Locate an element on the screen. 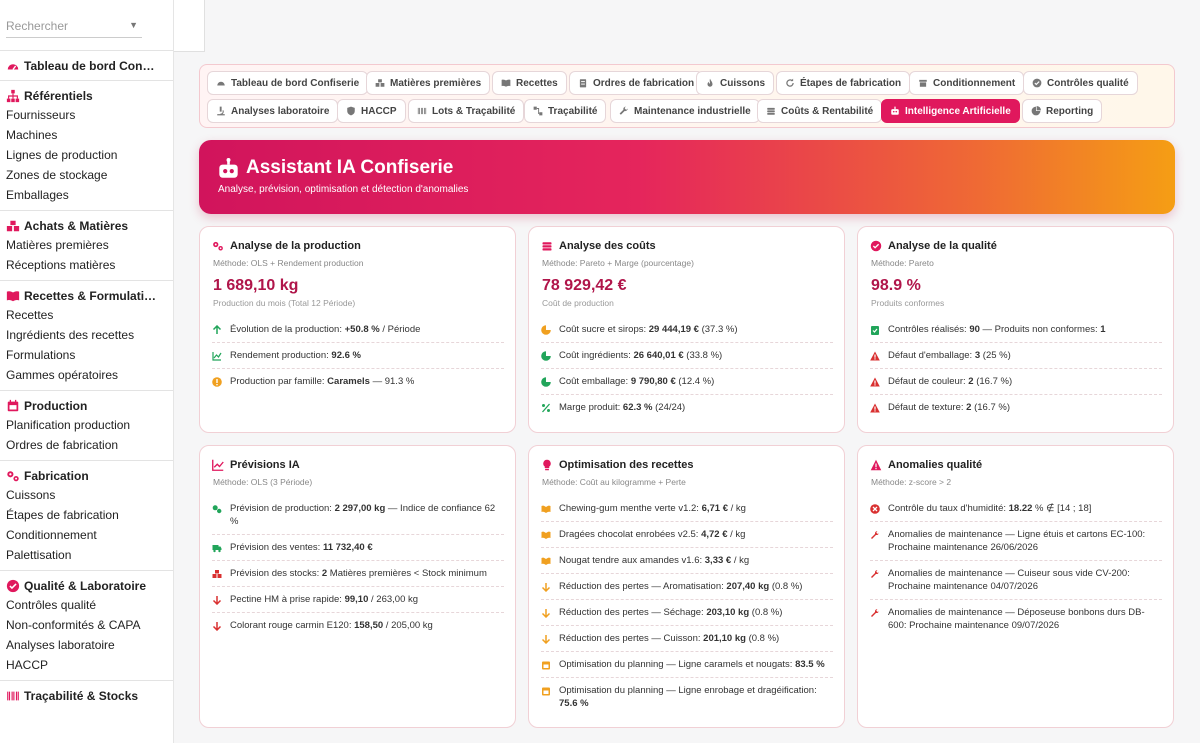  tab-haccp: HACCP is located at coordinates (371, 111).